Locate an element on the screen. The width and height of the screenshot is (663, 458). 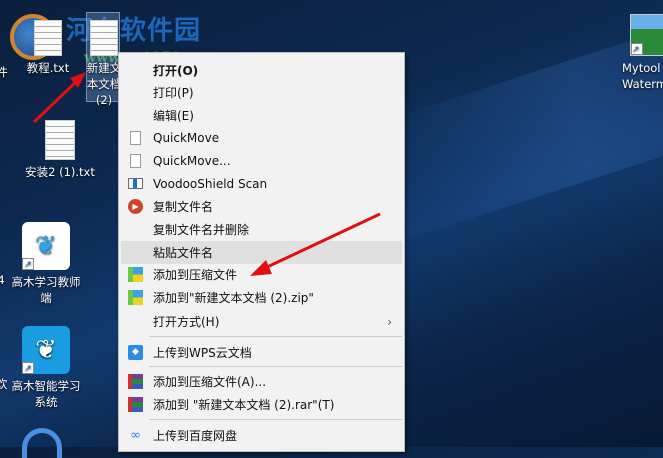
desktop-icon-tutorial: 教程.txt is located at coordinates (48, 48).